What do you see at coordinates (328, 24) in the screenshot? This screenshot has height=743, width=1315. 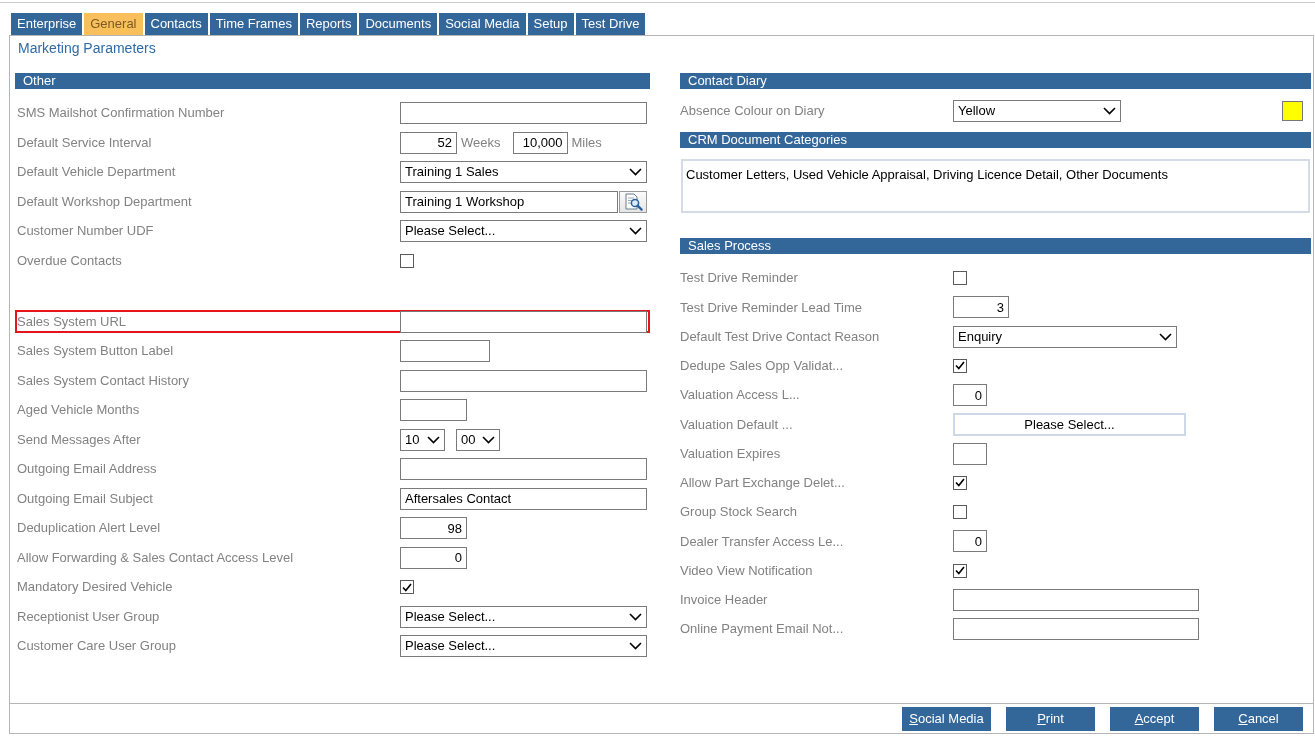 I see `tab: Reports` at bounding box center [328, 24].